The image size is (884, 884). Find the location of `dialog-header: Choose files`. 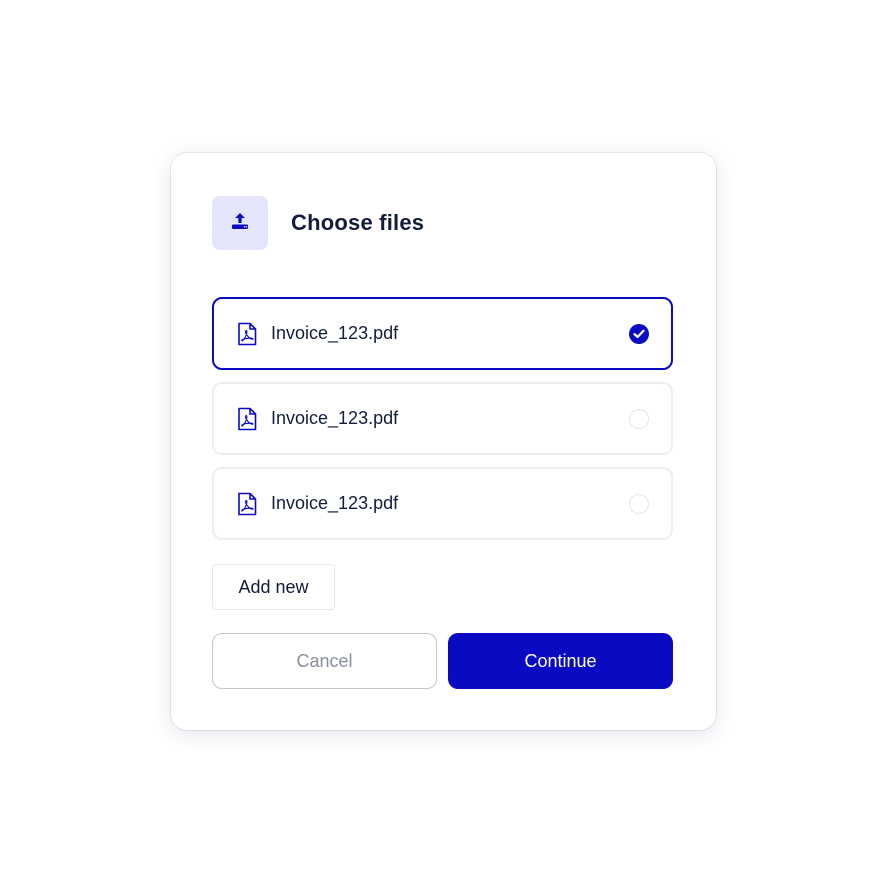

dialog-header: Choose files is located at coordinates (318, 223).